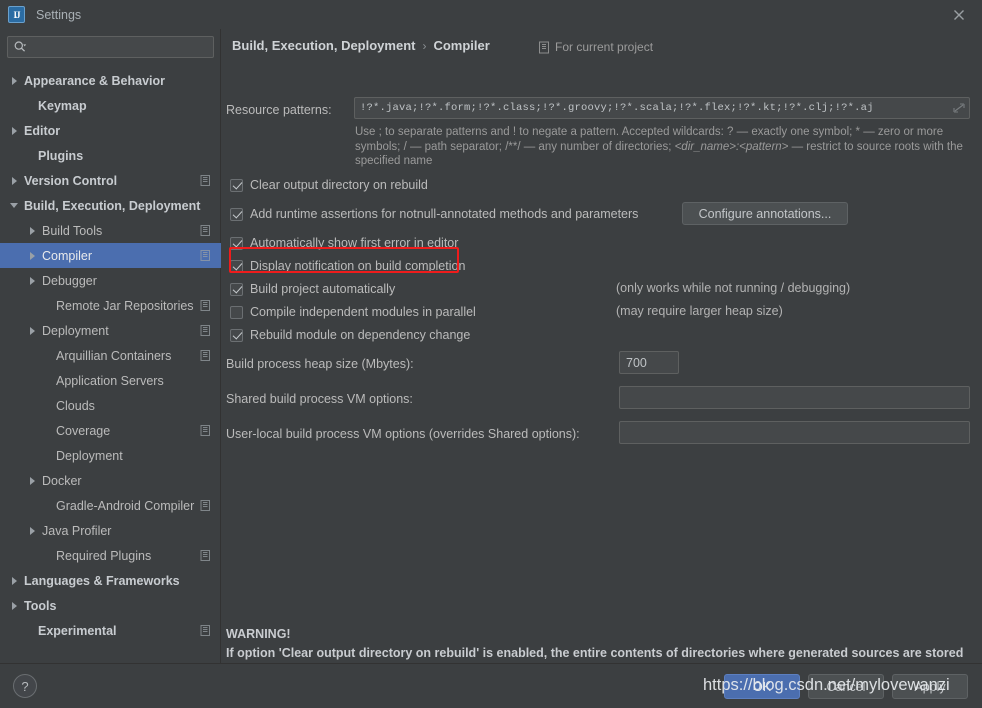 This screenshot has width=982, height=708. What do you see at coordinates (120, 47) in the screenshot?
I see `search-input` at bounding box center [120, 47].